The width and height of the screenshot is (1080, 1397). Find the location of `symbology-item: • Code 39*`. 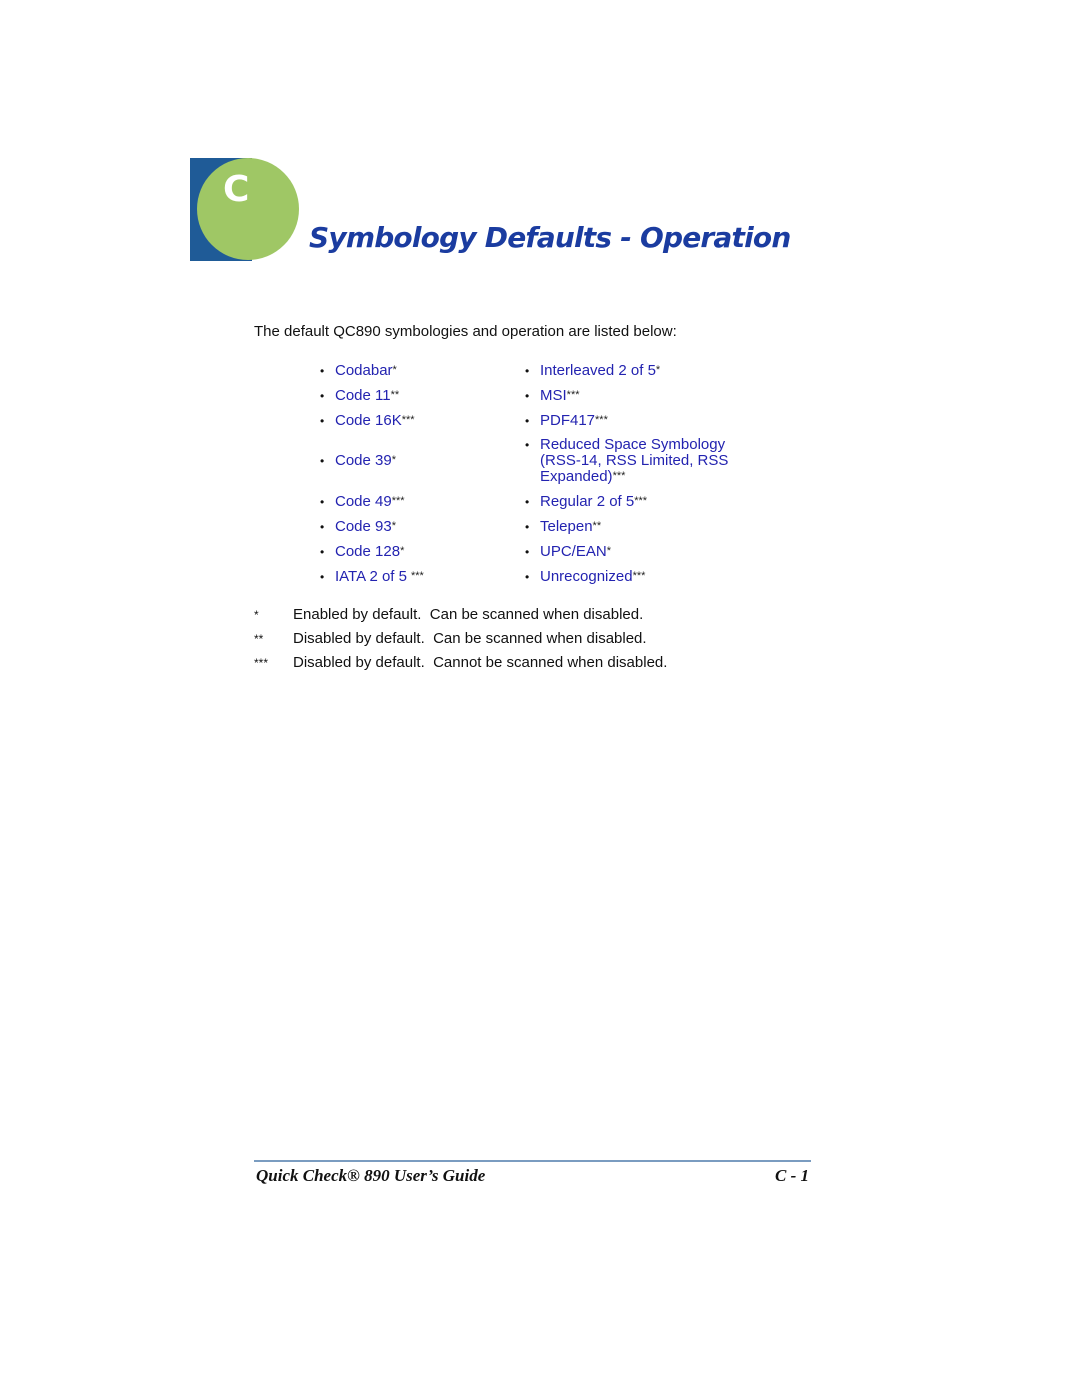

symbology-item: • Code 39* is located at coordinates (422, 461).